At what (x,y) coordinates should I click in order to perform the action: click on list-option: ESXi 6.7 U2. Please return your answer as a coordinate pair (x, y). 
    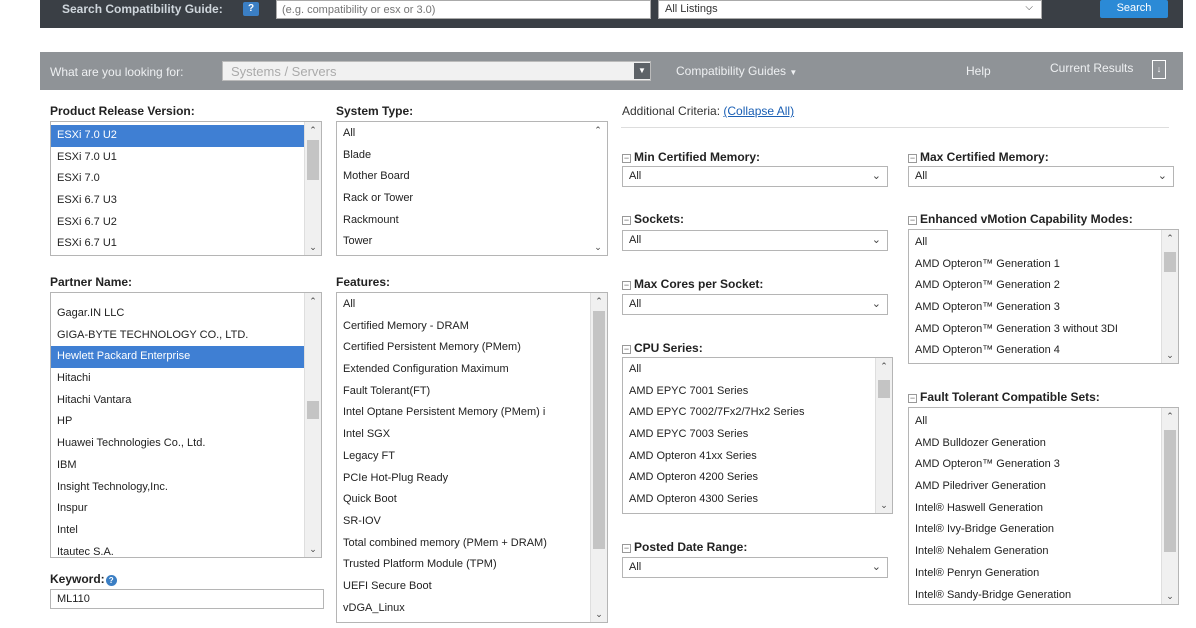
    Looking at the image, I should click on (186, 223).